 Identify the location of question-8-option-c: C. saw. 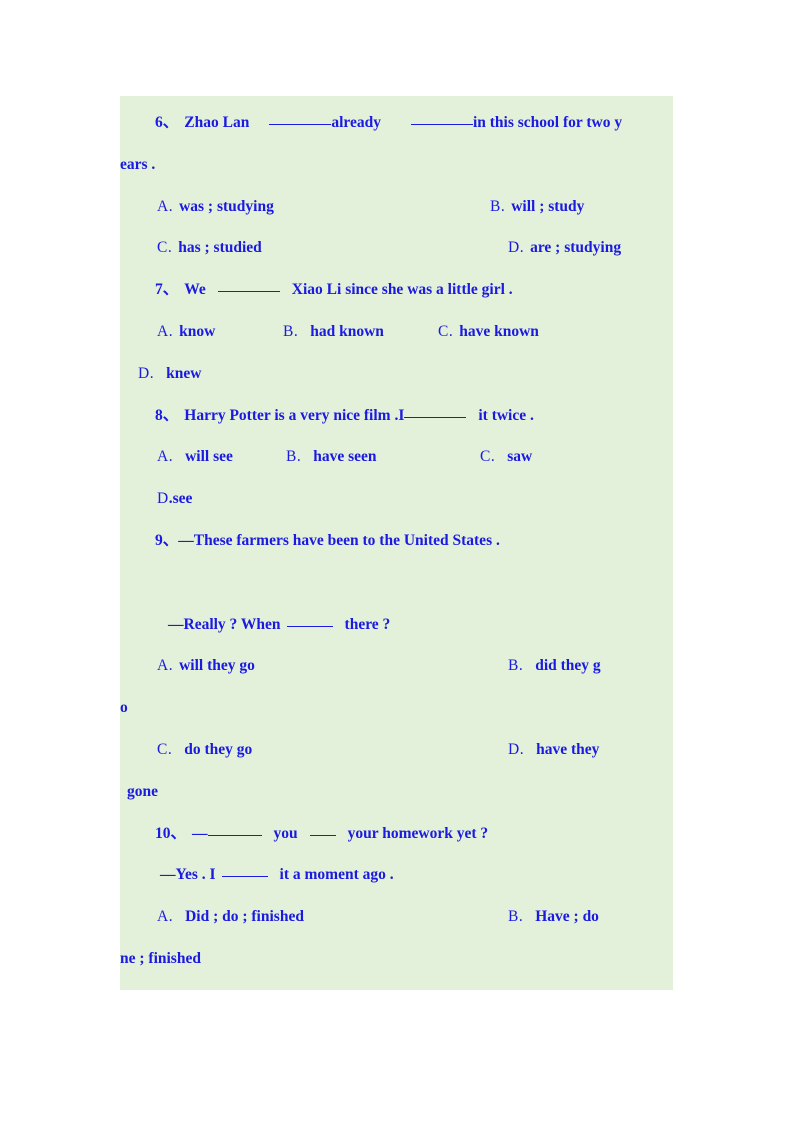
(506, 457).